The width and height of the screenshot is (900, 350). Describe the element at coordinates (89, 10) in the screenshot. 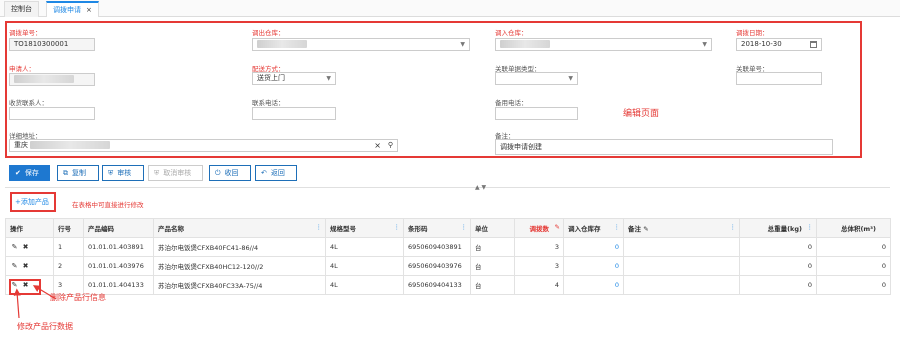

I see `close-icon: ×` at that location.